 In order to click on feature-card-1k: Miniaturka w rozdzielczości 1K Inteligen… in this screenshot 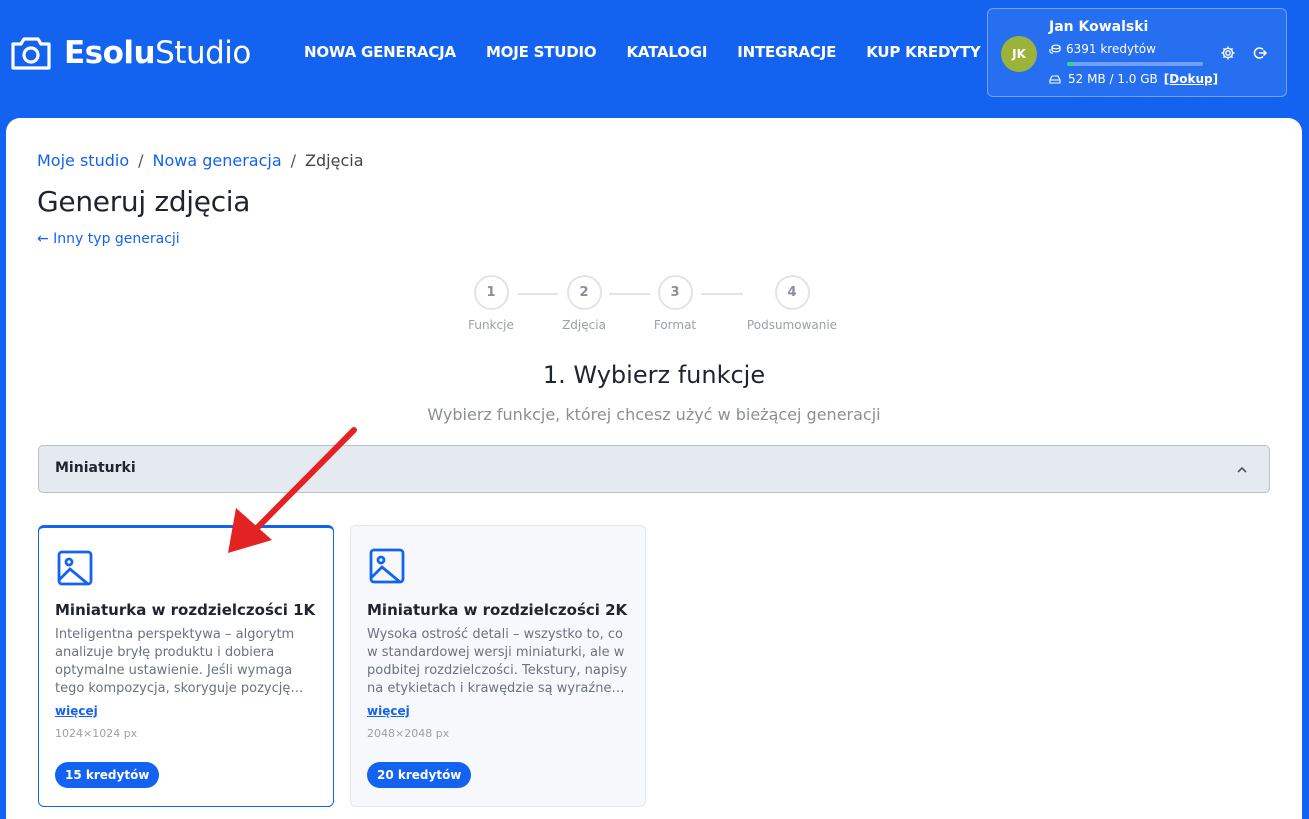, I will do `click(186, 666)`.